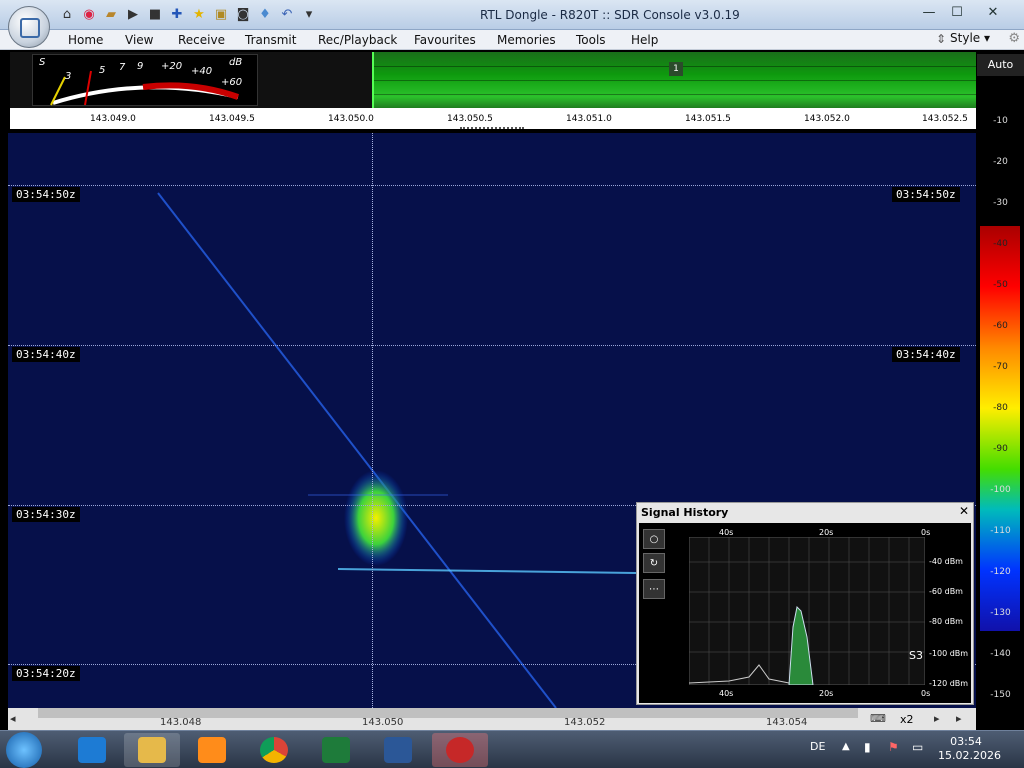 The width and height of the screenshot is (1024, 768). What do you see at coordinates (111, 15) in the screenshot?
I see `folder-icon: ▰` at bounding box center [111, 15].